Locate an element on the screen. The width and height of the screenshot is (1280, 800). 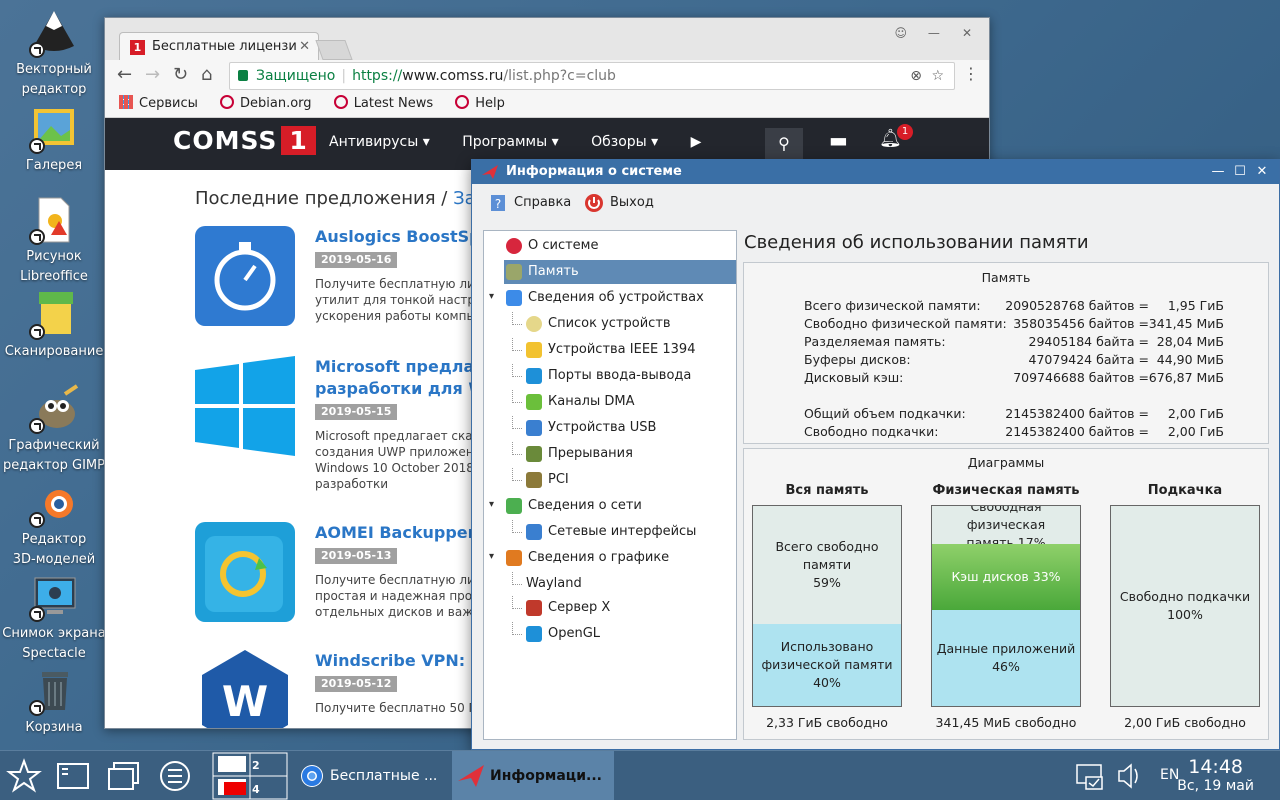
new-tab-button is located at coordinates (334, 50).